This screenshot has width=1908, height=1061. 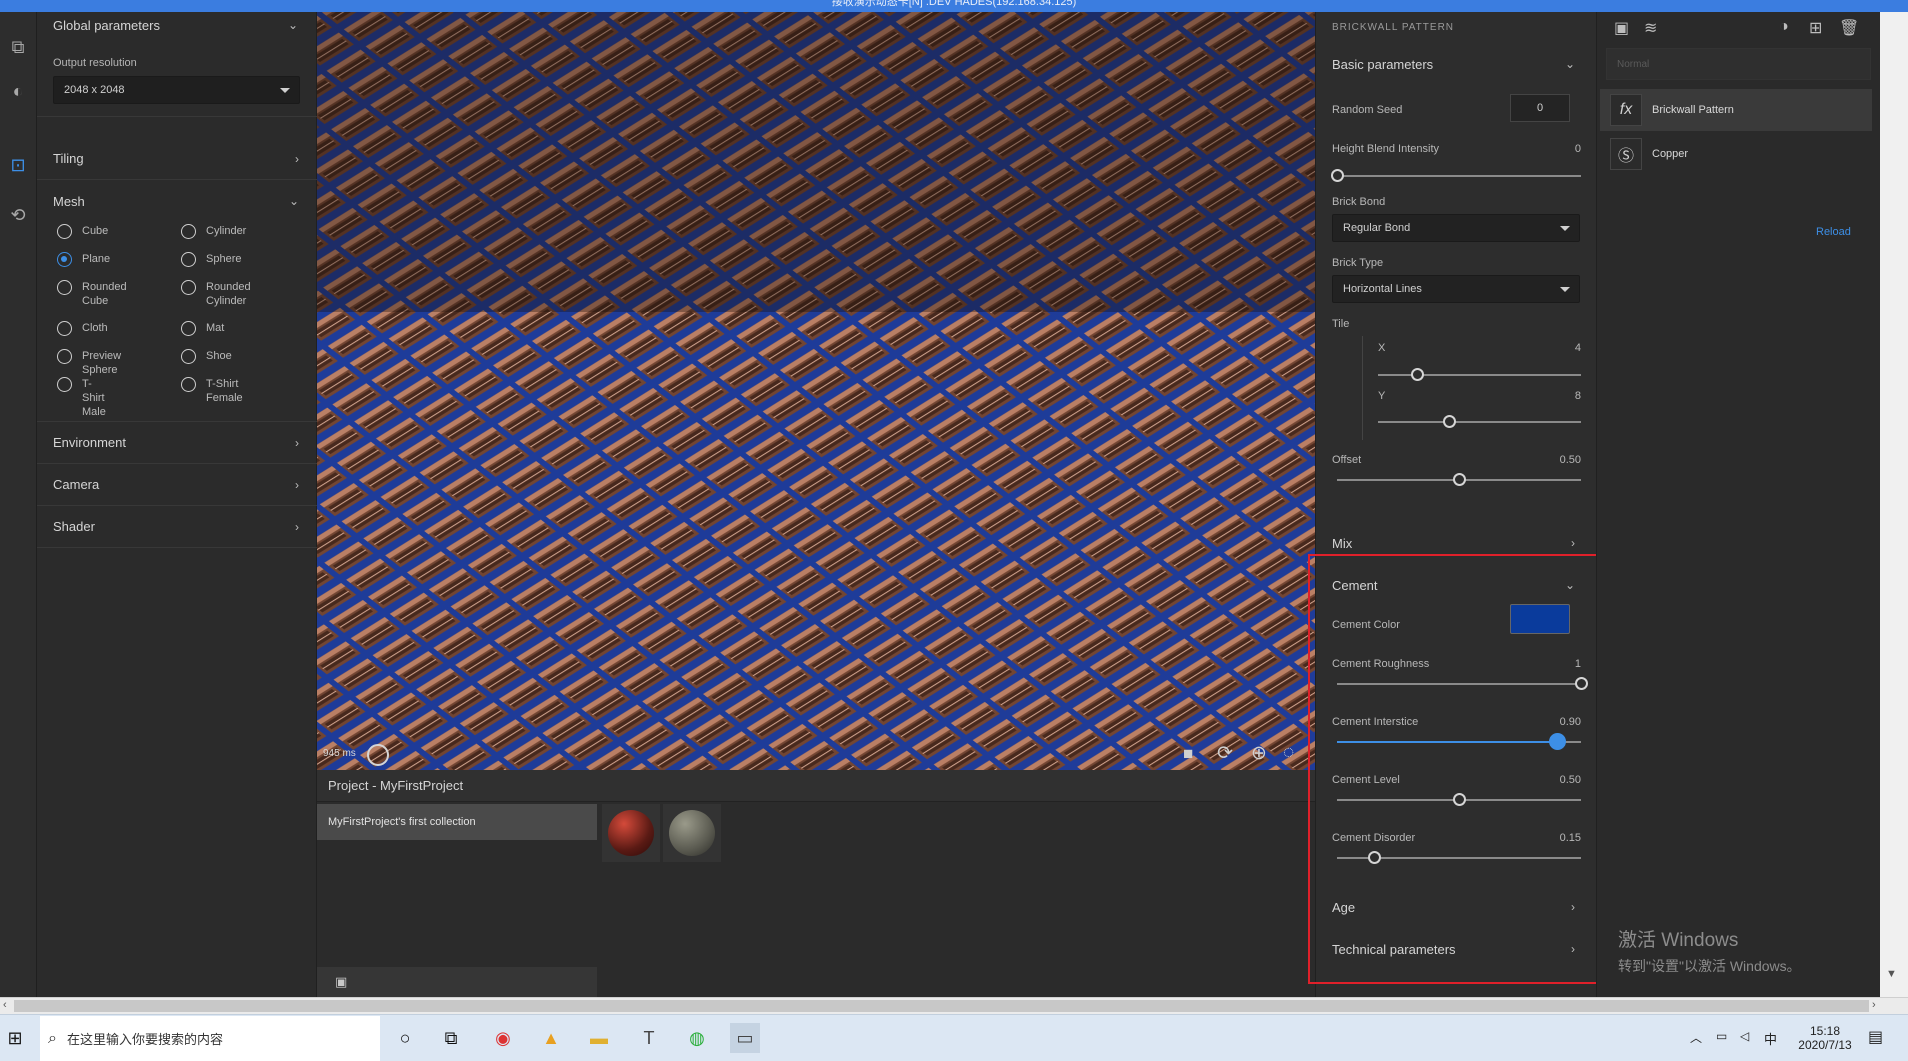 I want to click on technical-parameters-header: Technical parameters ›, so click(x=1456, y=949).